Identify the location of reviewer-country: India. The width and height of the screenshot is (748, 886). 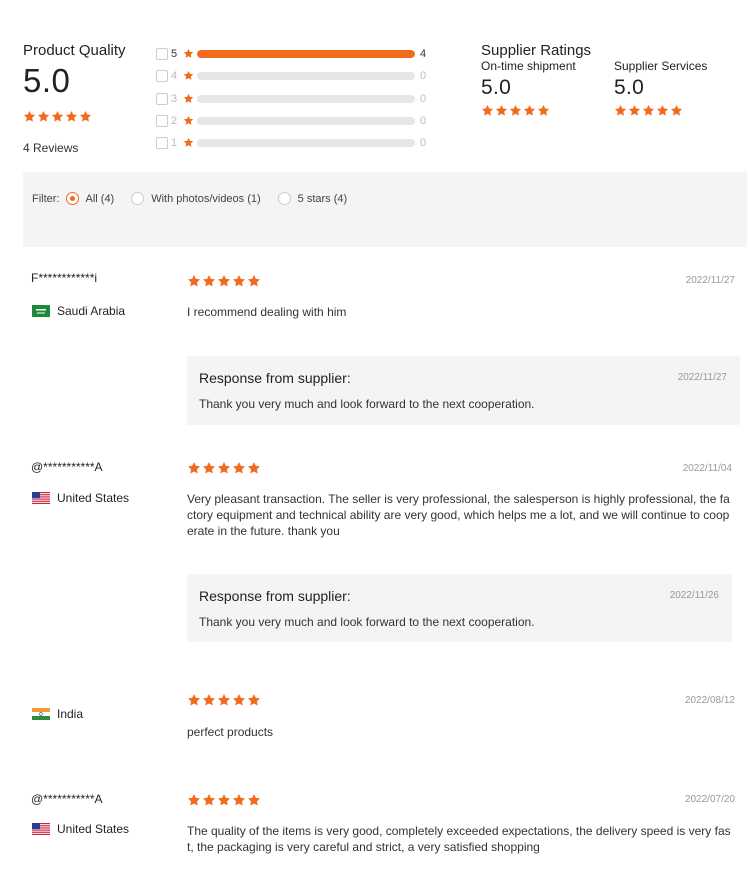
(57, 714).